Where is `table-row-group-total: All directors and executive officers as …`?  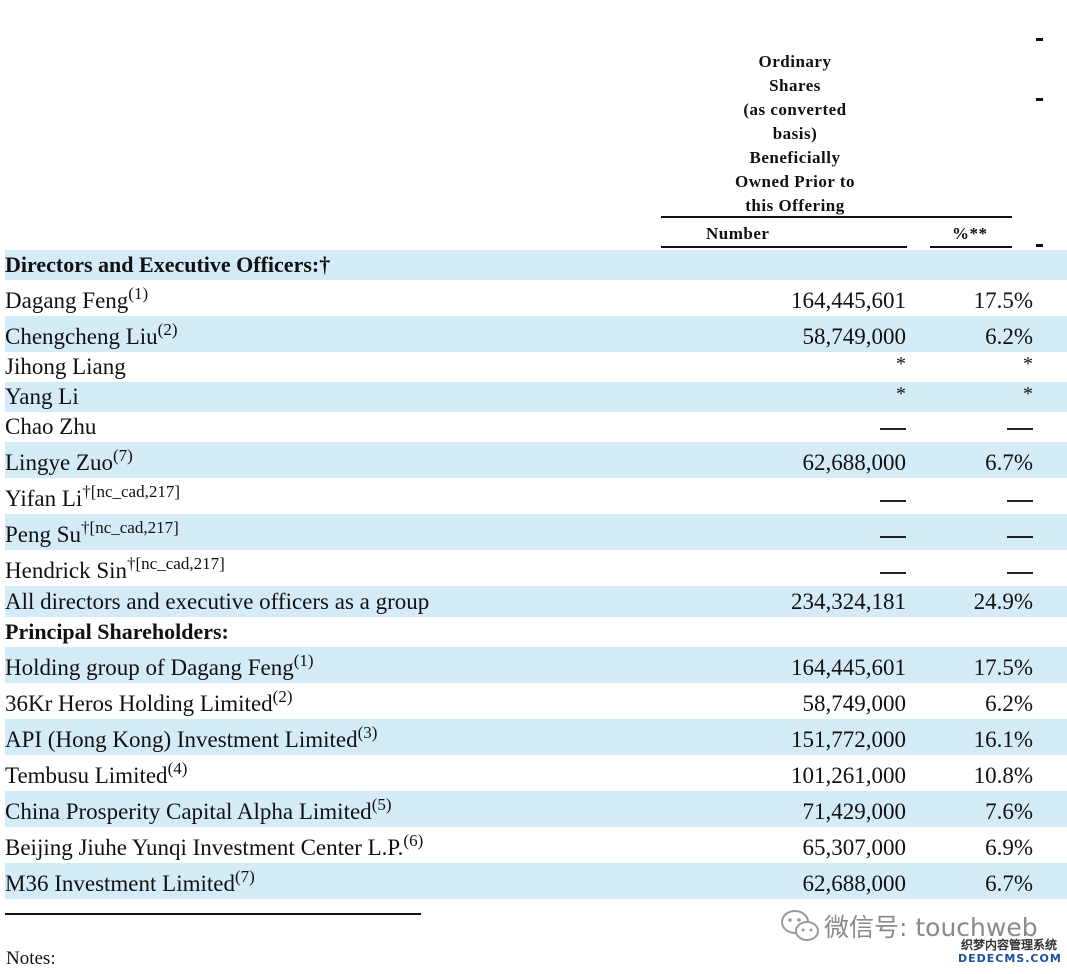 table-row-group-total: All directors and executive officers as … is located at coordinates (536, 601).